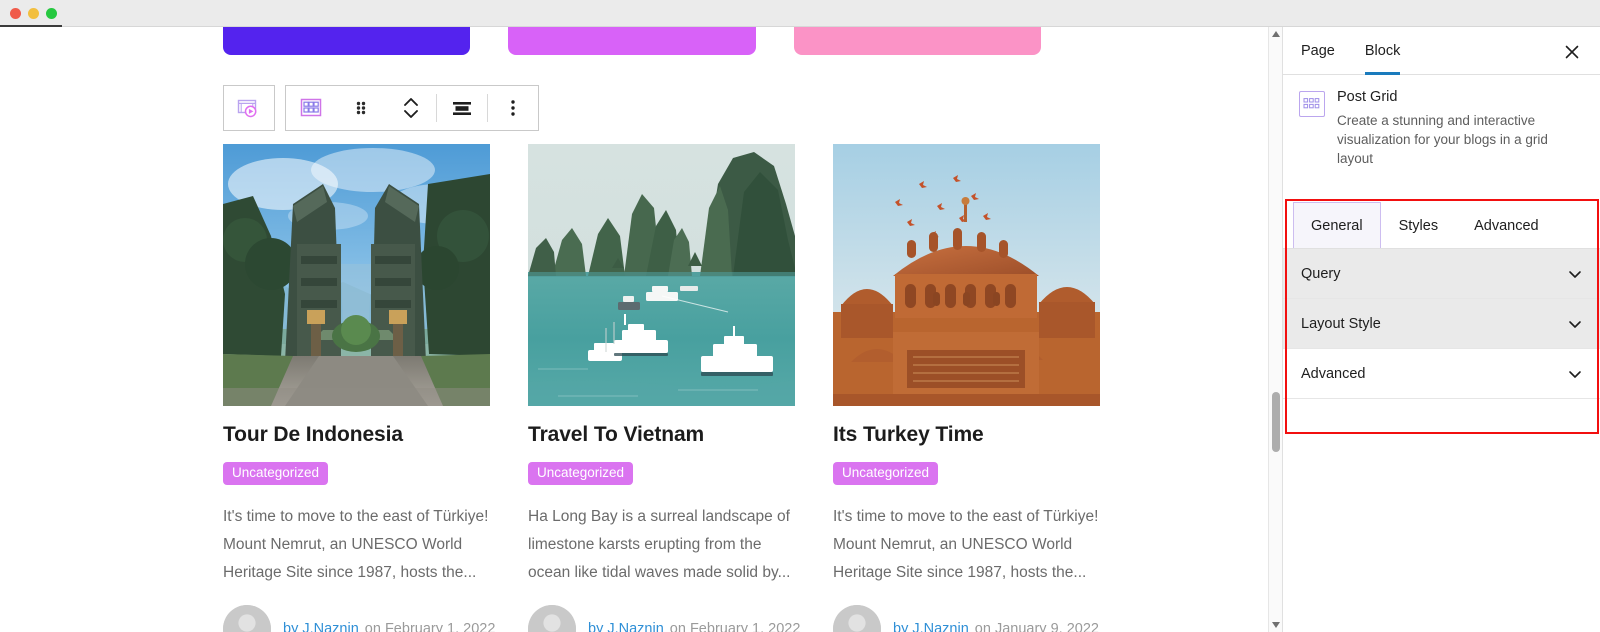 Image resolution: width=1600 pixels, height=632 pixels. Describe the element at coordinates (966, 618) in the screenshot. I see `post-meta: by J.Naznin on January 9, 2022` at that location.